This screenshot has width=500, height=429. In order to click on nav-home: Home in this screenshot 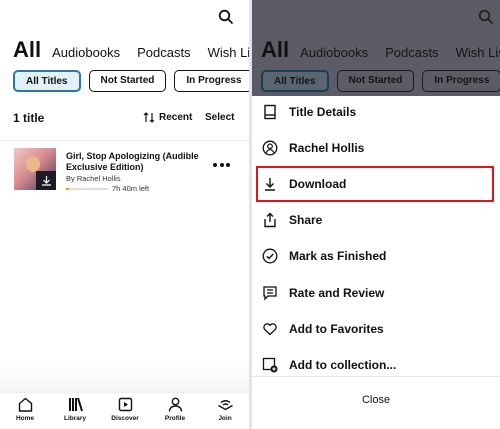, I will do `click(25, 411)`.